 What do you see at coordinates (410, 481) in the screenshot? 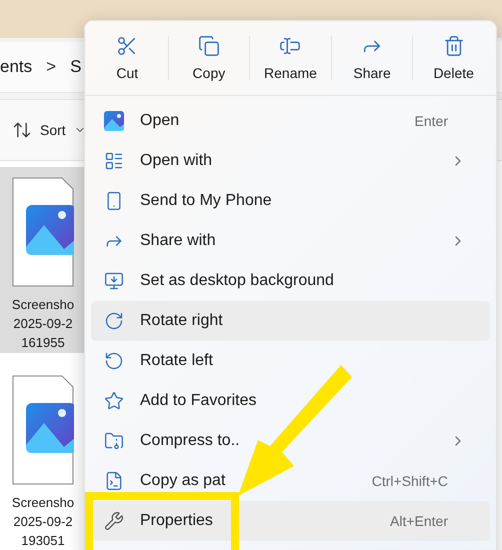
I see `shortcut-text: Ctrl+Shift+C` at bounding box center [410, 481].